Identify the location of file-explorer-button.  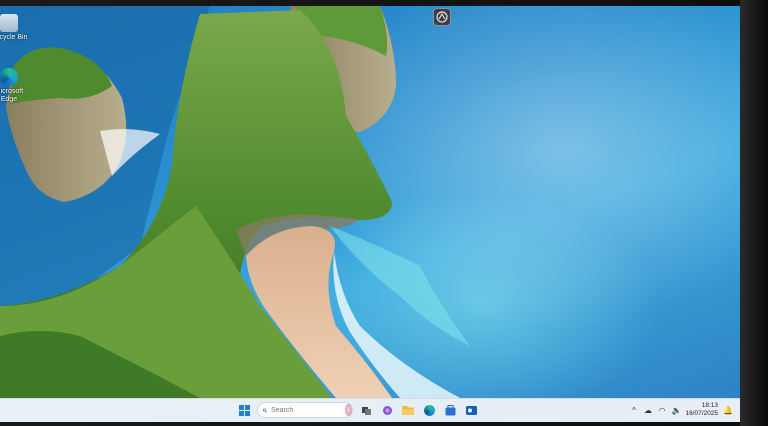
(408, 410).